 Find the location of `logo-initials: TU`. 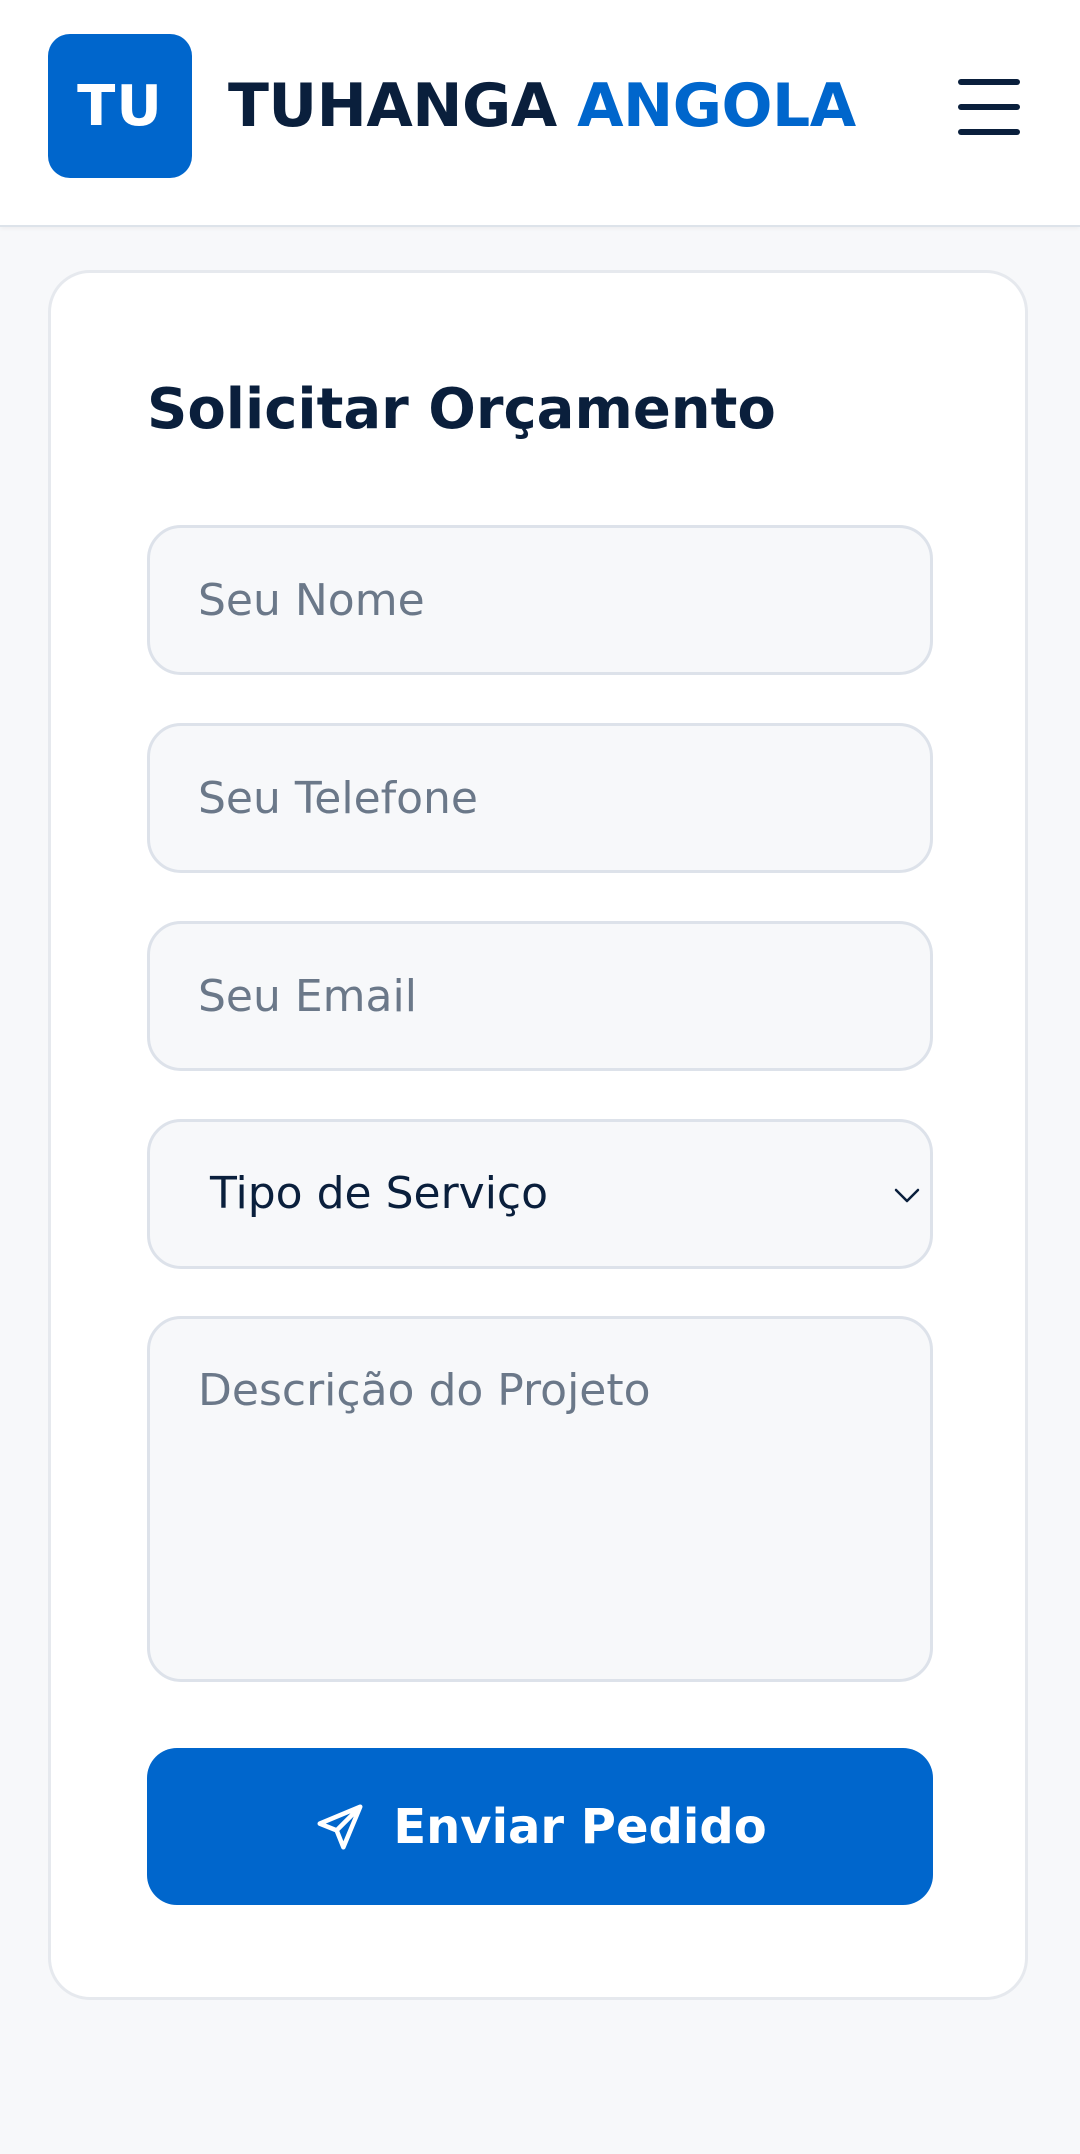

logo-initials: TU is located at coordinates (120, 106).